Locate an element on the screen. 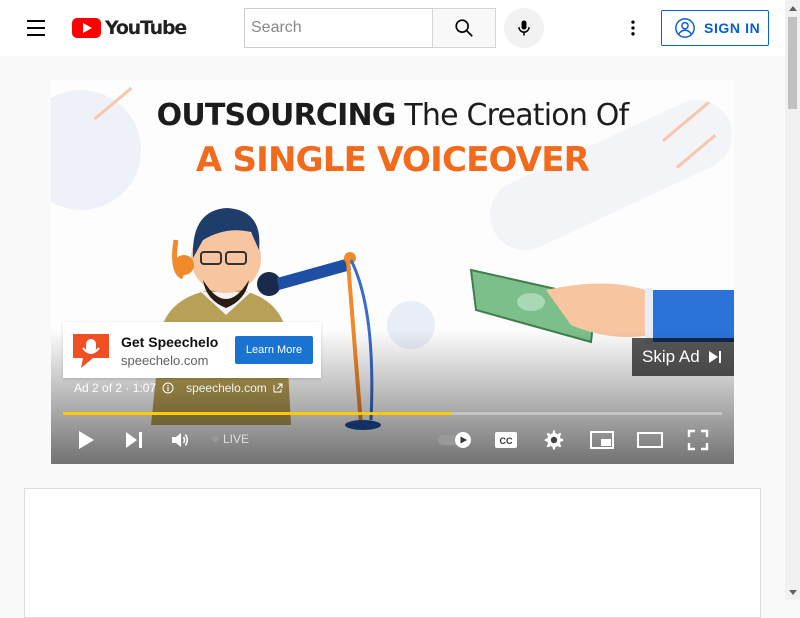 The width and height of the screenshot is (800, 618). live-dot is located at coordinates (215, 439).